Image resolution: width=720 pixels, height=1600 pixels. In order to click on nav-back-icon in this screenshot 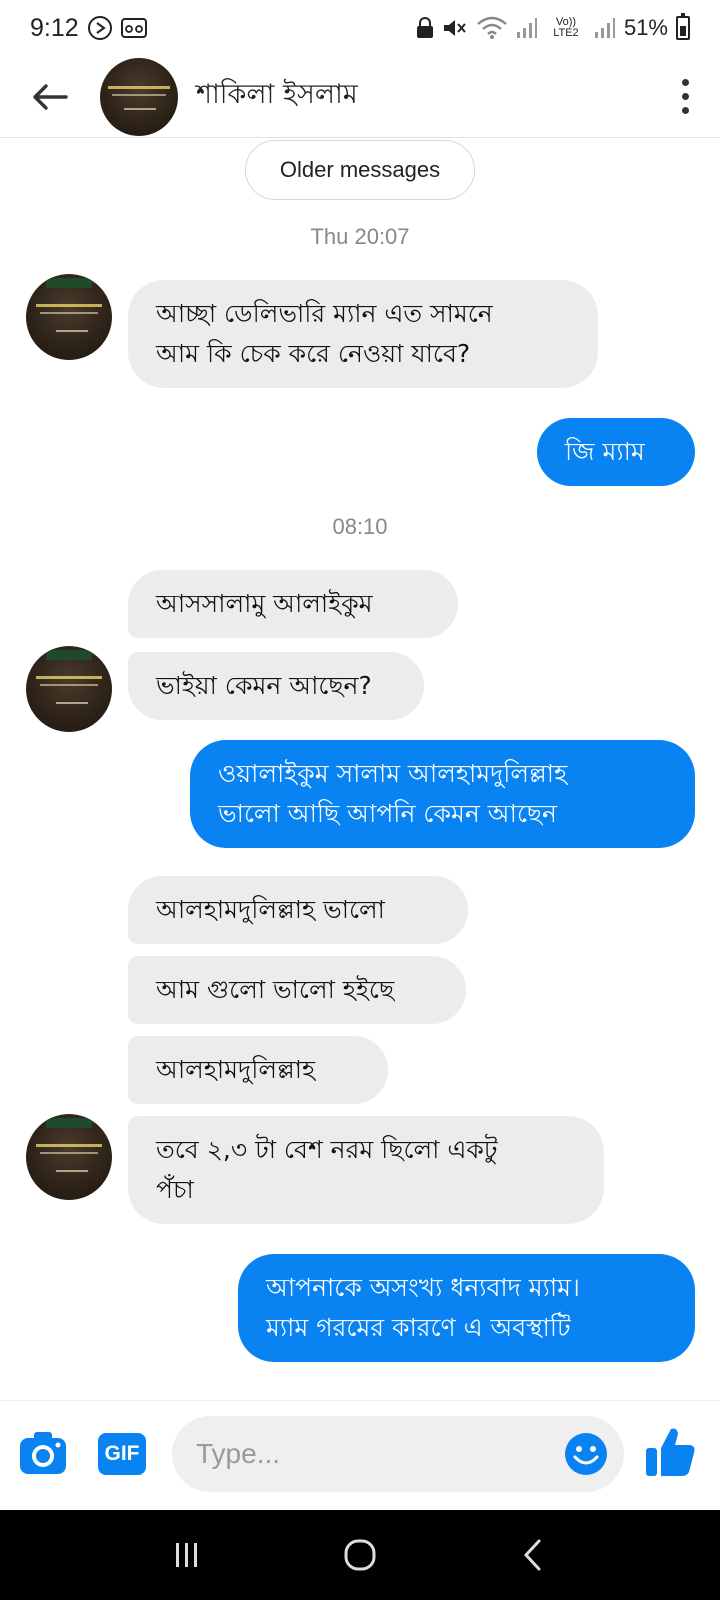, I will do `click(532, 1555)`.